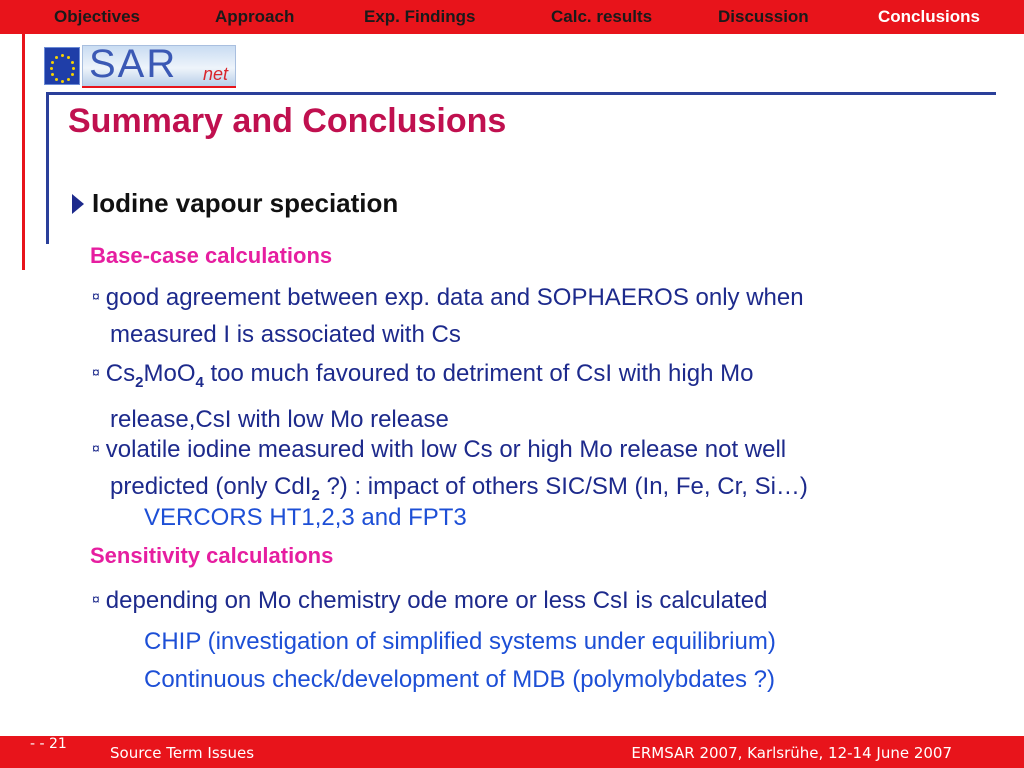 This screenshot has height=768, width=1024. I want to click on footer-left-text: Source Term Issues, so click(182, 753).